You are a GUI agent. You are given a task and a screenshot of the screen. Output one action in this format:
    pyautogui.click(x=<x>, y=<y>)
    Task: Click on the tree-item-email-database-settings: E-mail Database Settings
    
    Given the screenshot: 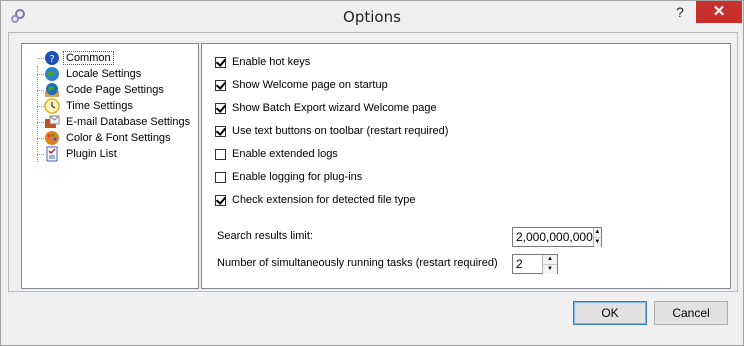 What is the action you would take?
    pyautogui.click(x=118, y=122)
    